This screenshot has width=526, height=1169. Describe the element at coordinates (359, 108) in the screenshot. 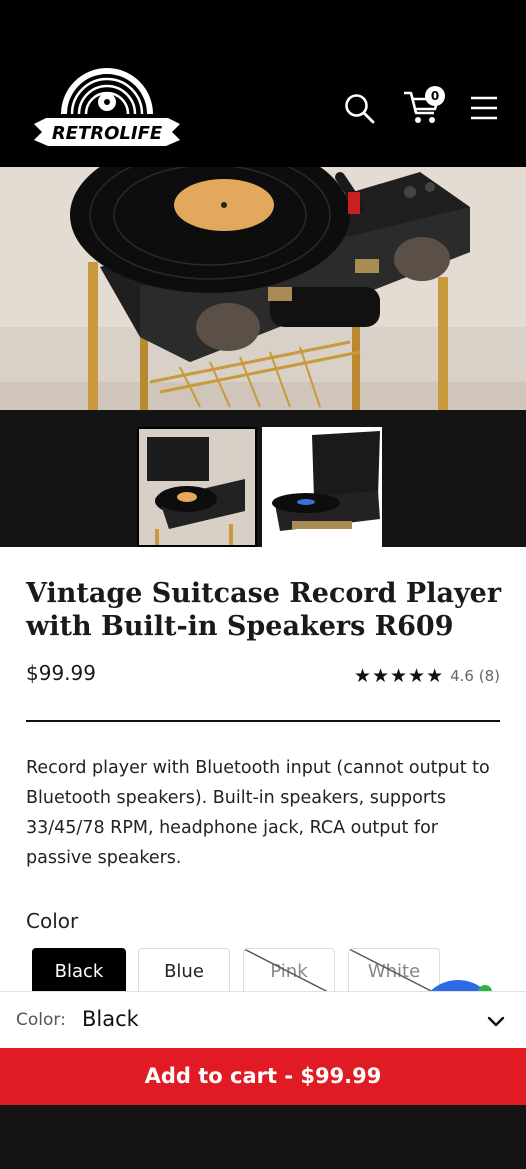

I see `search-icon` at that location.